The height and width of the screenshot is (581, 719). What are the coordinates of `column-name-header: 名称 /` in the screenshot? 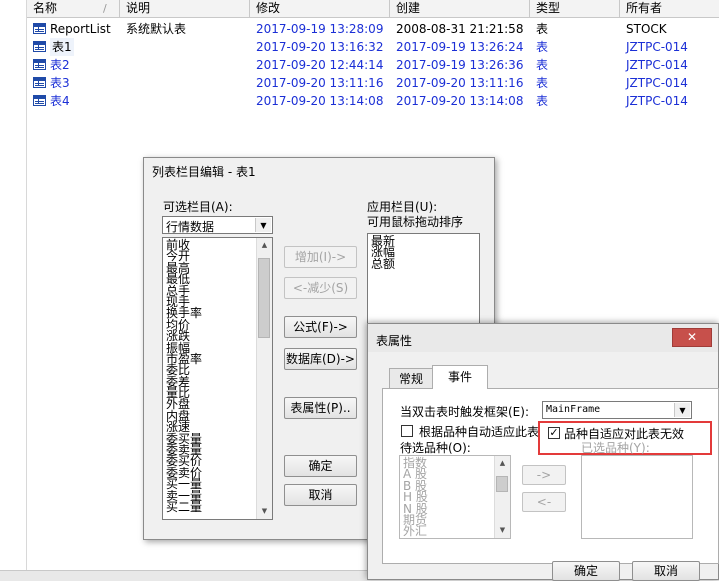 It's located at (73, 8).